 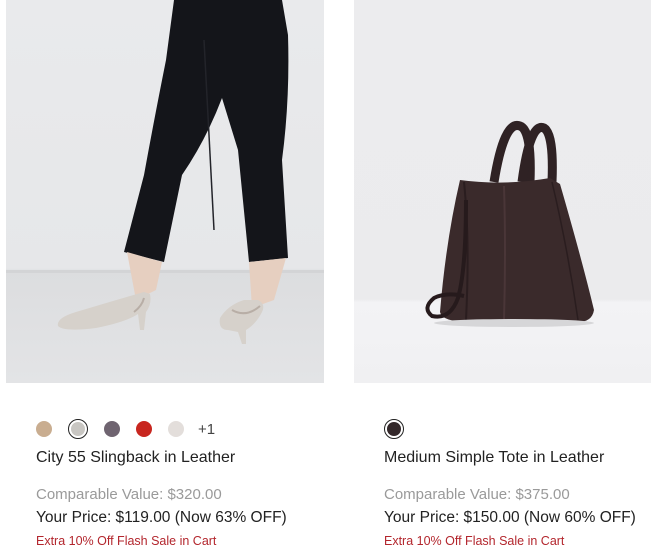 What do you see at coordinates (477, 494) in the screenshot?
I see `comparable-value: Comparable Value: $375.00` at bounding box center [477, 494].